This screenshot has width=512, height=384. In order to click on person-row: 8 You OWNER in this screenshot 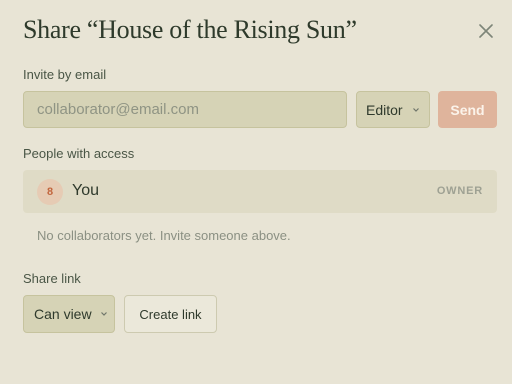, I will do `click(260, 191)`.